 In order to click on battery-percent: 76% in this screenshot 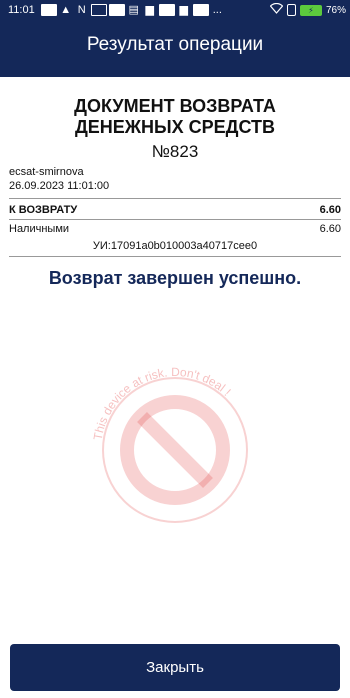, I will do `click(335, 10)`.